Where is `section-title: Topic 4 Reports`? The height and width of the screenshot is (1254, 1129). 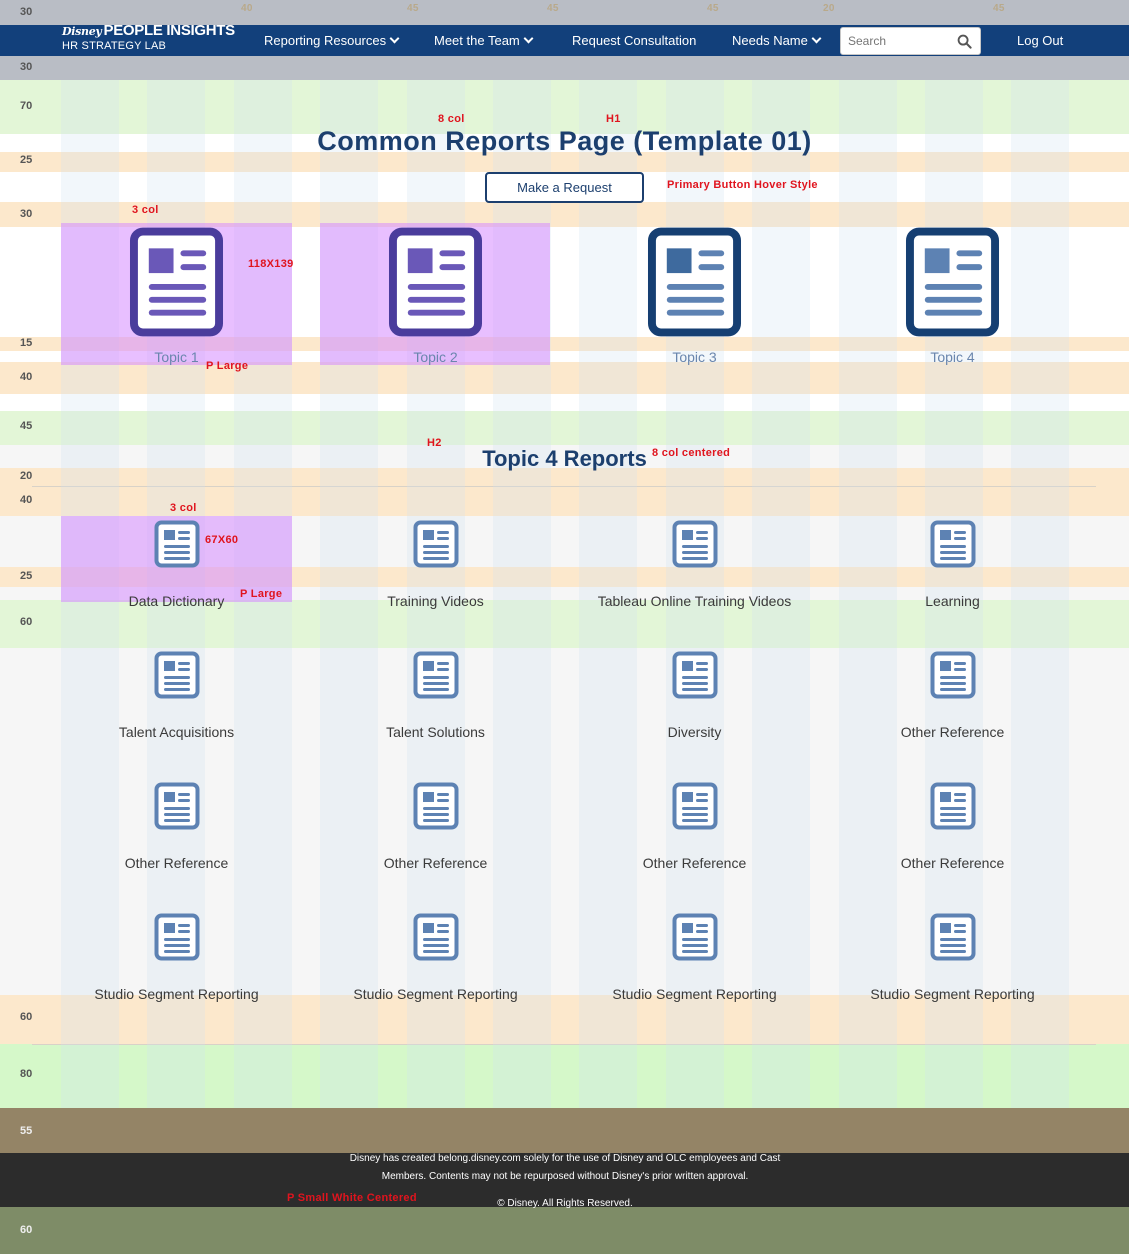 section-title: Topic 4 Reports is located at coordinates (564, 458).